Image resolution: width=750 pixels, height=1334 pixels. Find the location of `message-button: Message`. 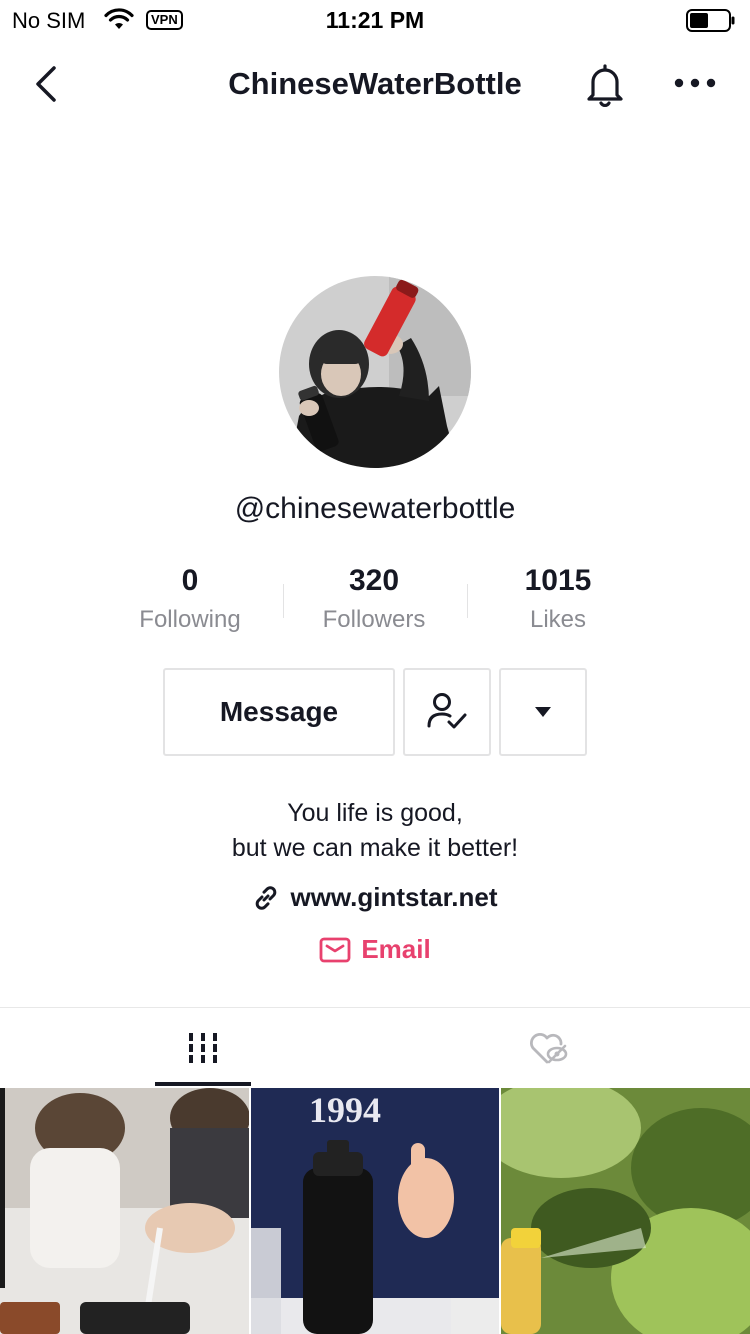

message-button: Message is located at coordinates (279, 712).